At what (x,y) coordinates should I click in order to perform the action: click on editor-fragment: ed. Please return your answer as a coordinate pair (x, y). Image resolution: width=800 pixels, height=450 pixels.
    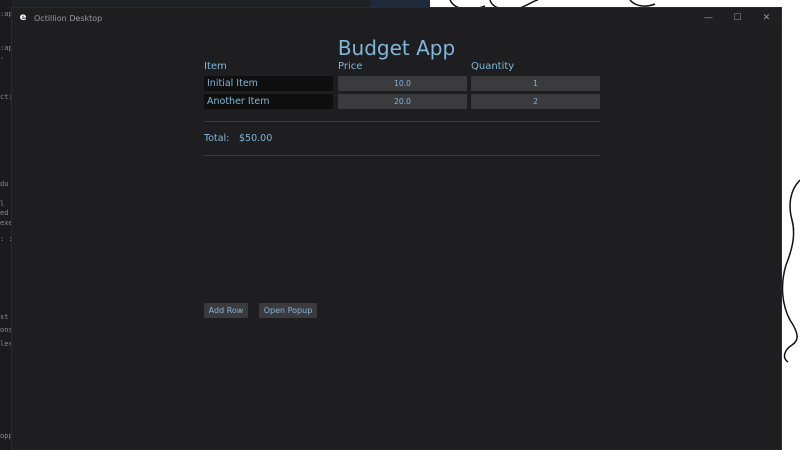
    Looking at the image, I should click on (4, 213).